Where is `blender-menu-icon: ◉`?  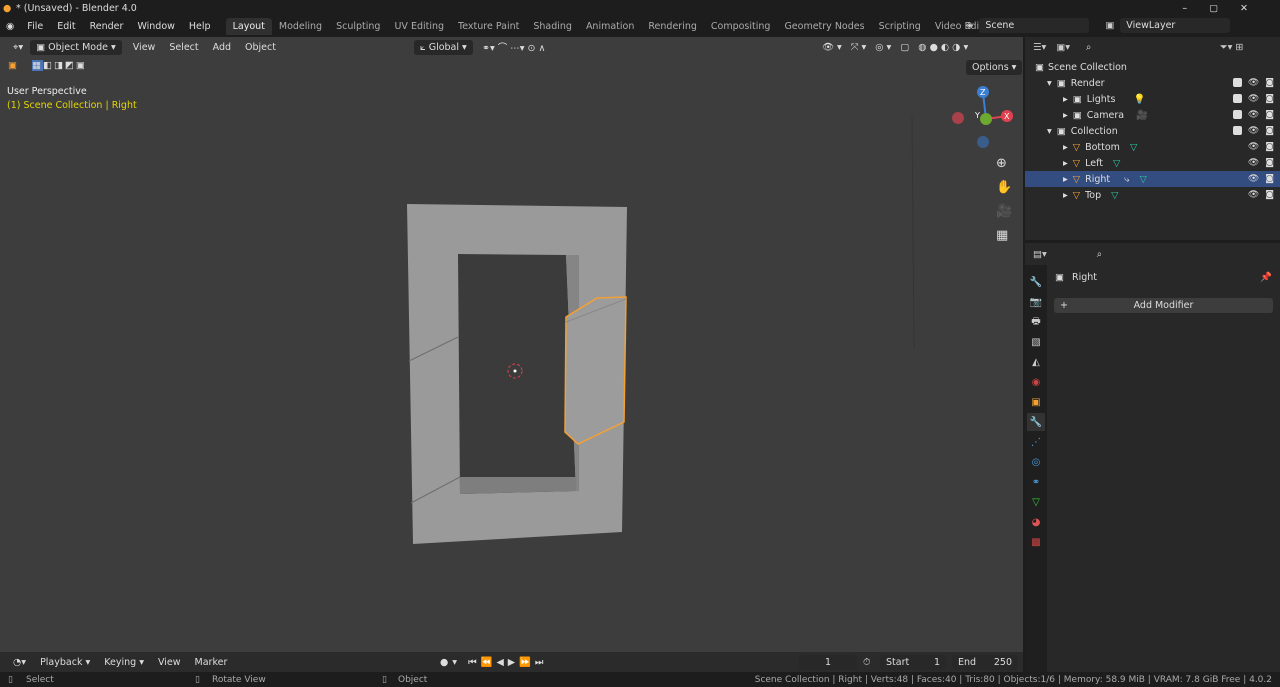
blender-menu-icon: ◉ is located at coordinates (10, 26).